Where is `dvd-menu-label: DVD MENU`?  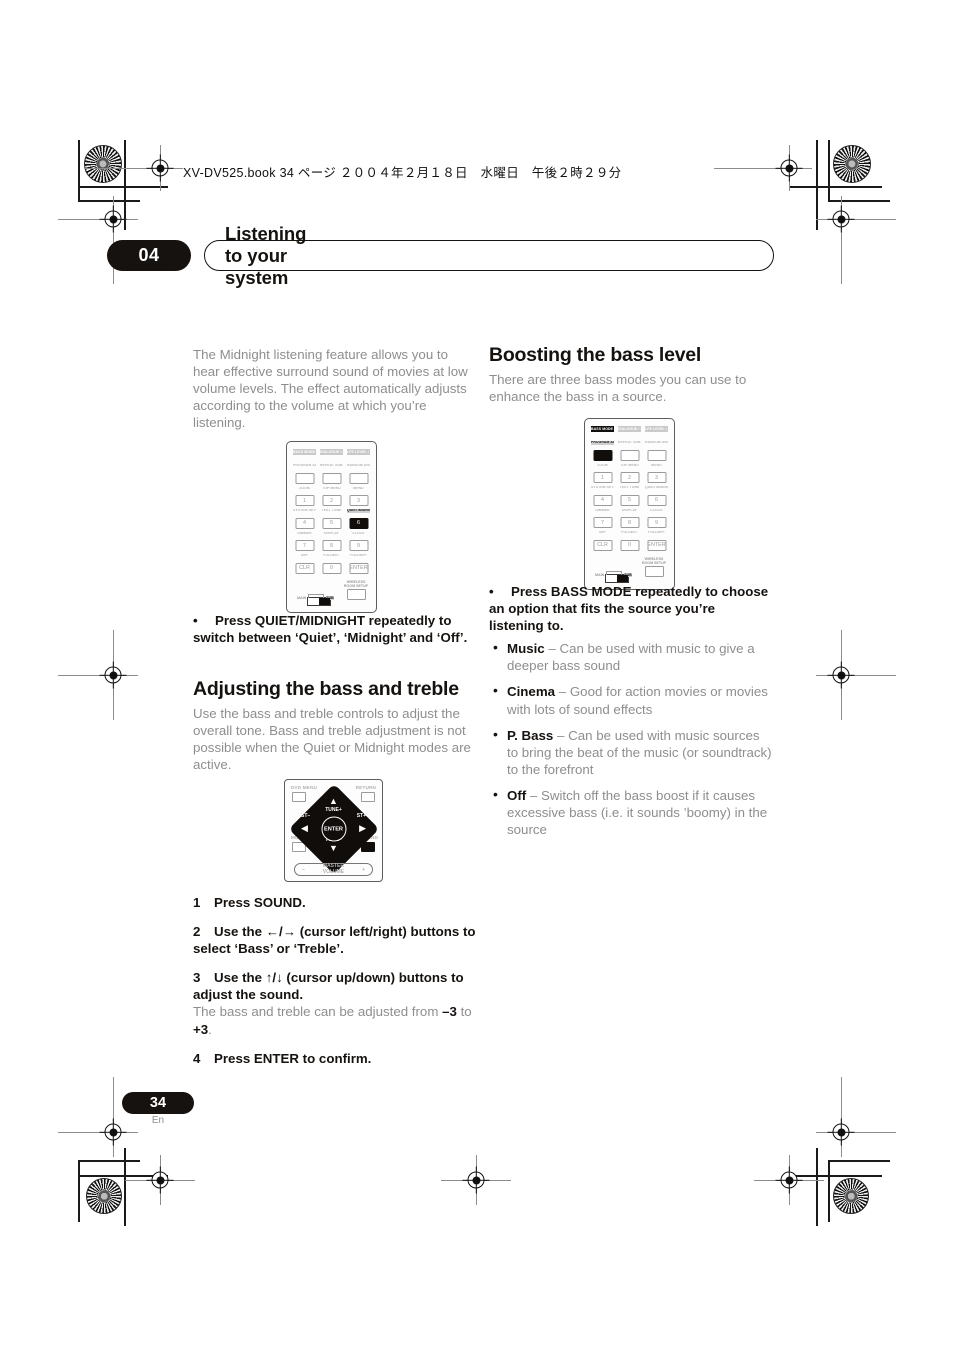 dvd-menu-label: DVD MENU is located at coordinates (304, 787).